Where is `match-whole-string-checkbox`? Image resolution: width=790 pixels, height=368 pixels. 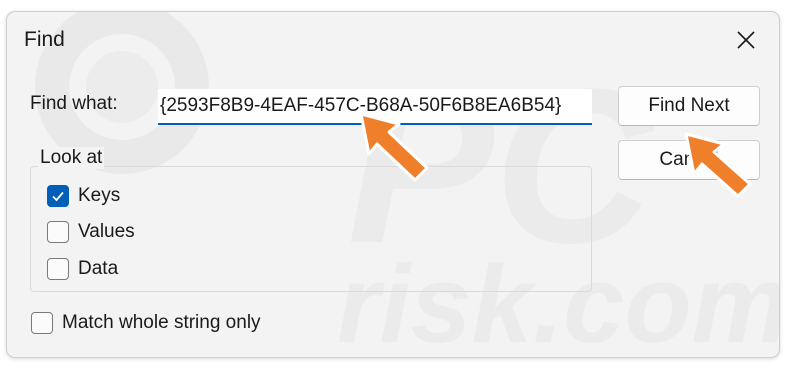 match-whole-string-checkbox is located at coordinates (42, 323).